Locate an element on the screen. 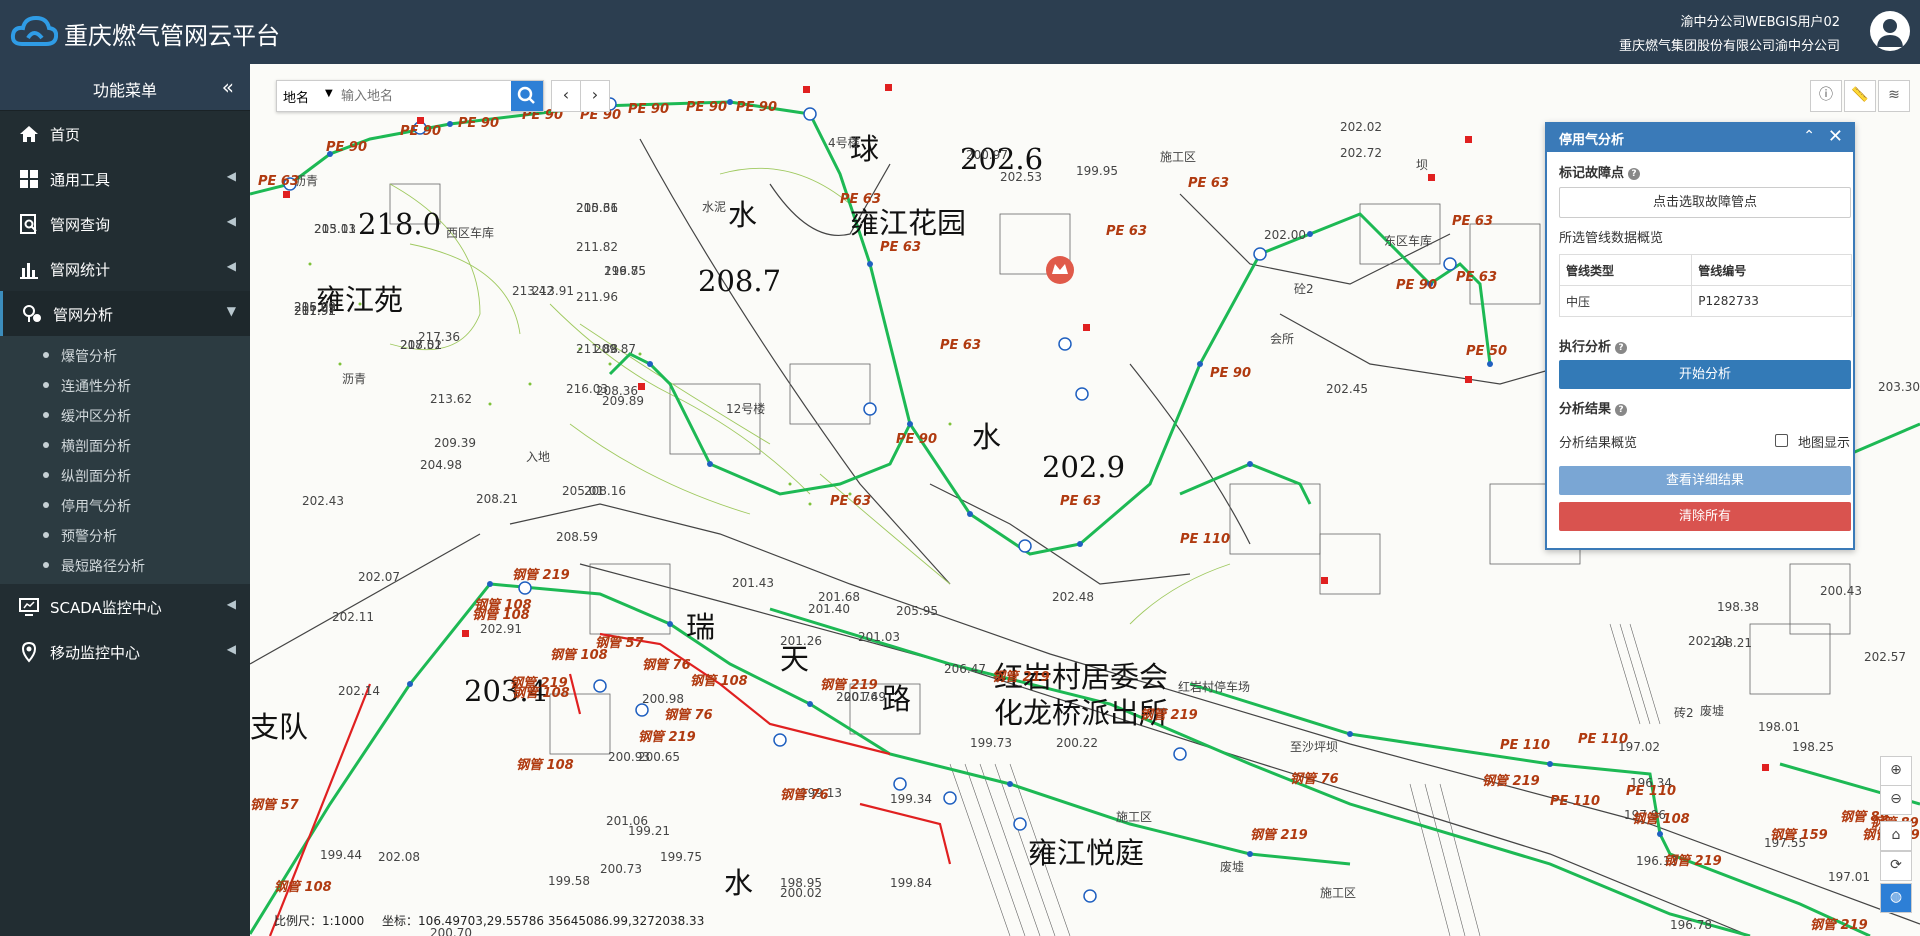  zoom-out-button: ⊖ is located at coordinates (1896, 800).